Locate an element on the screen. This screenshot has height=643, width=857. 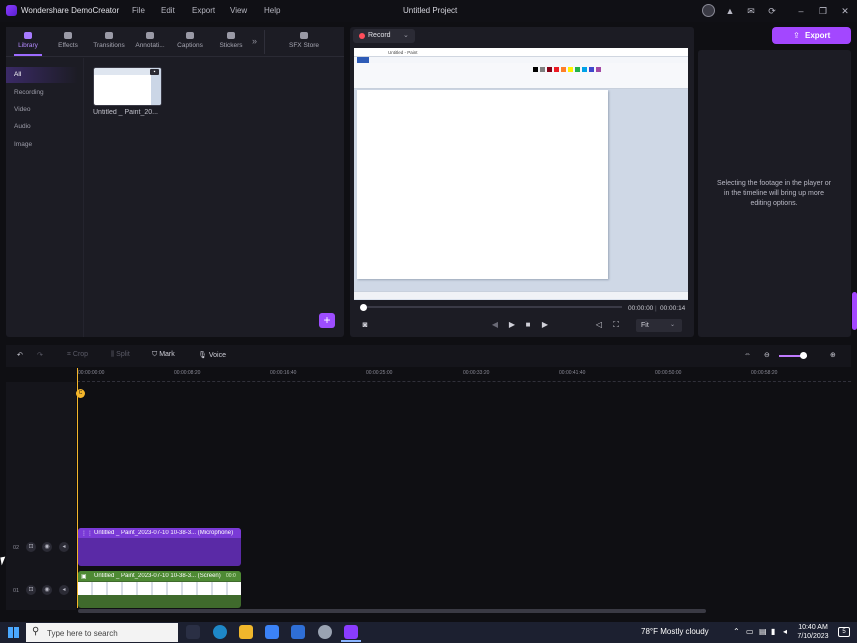
fullscreen-icon: ⛶ is located at coordinates (616, 325).